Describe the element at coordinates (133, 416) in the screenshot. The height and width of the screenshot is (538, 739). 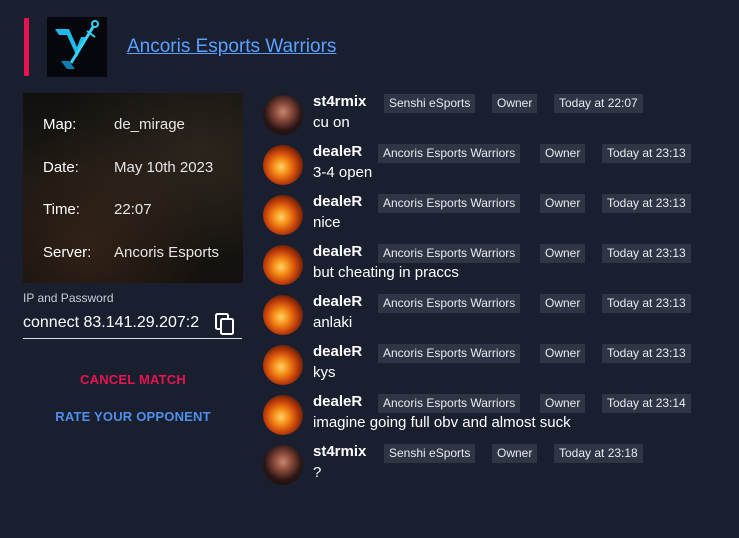
I see `rate-opponent-button: RATE YOUR OPPONENT` at that location.